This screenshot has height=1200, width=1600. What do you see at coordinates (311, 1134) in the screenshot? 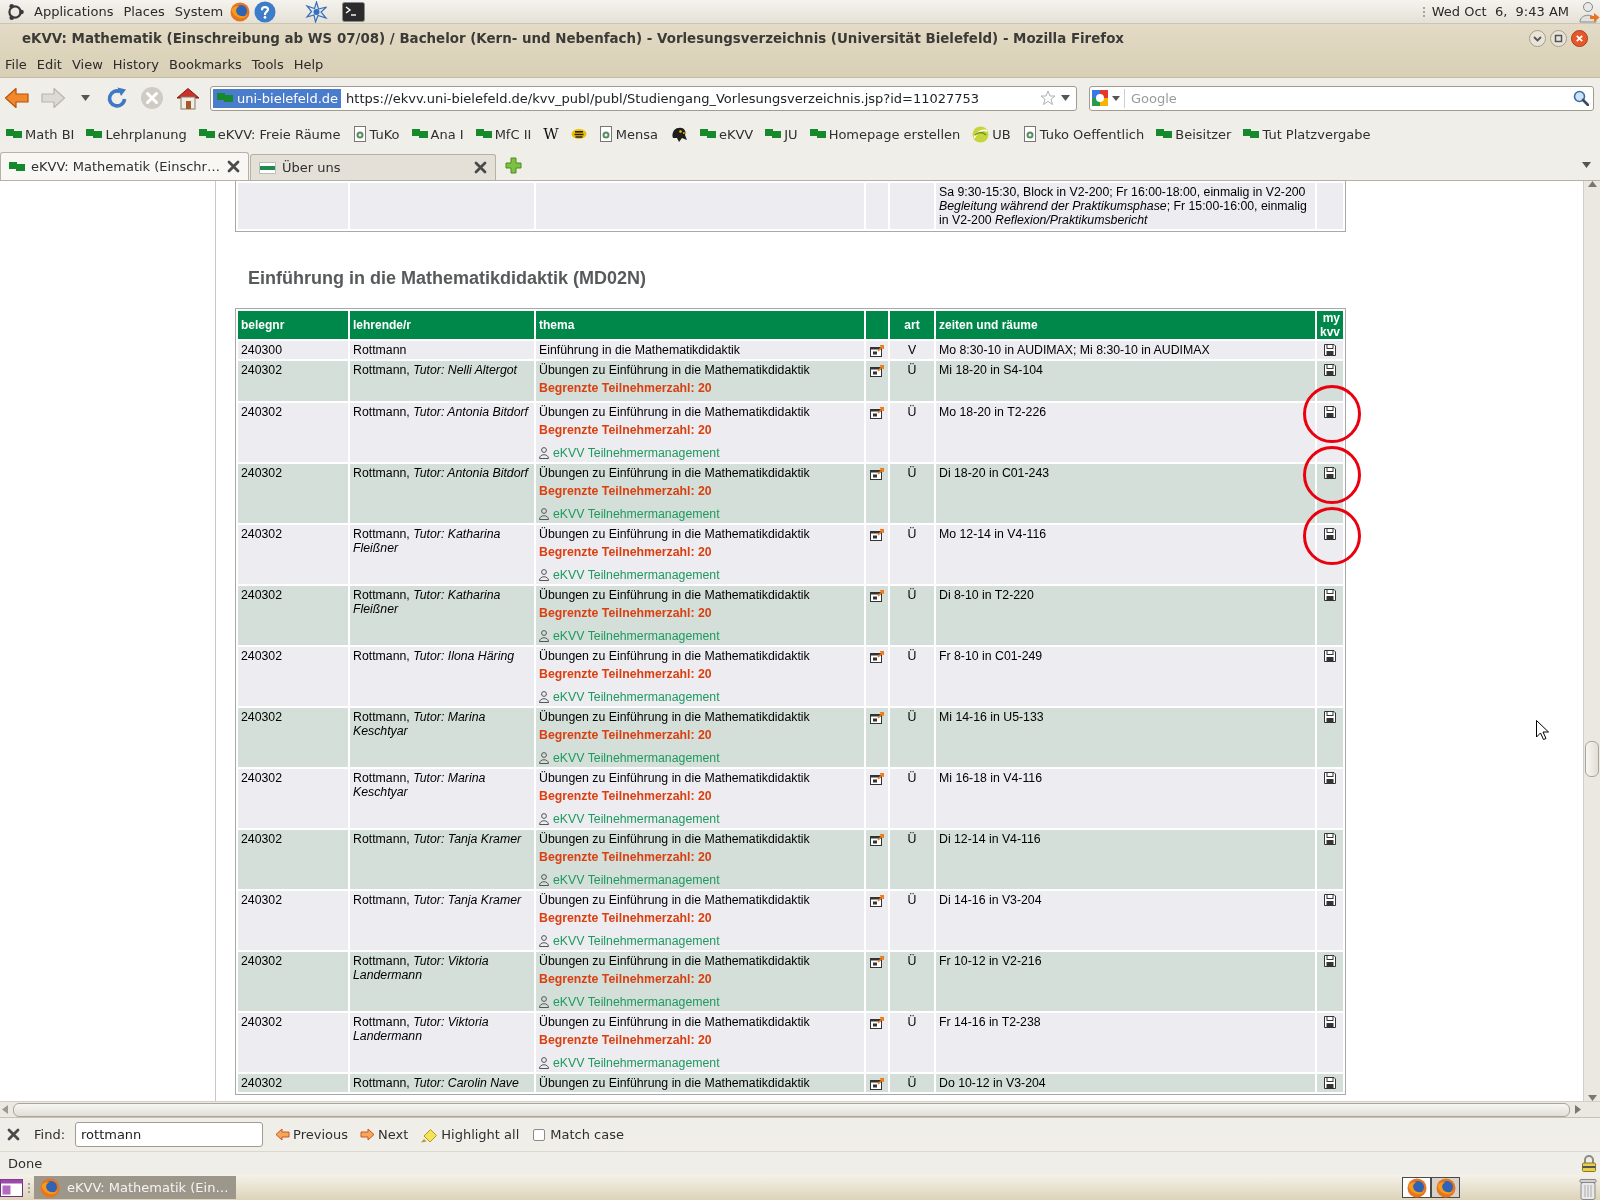
I see `previous-button: Previous` at bounding box center [311, 1134].